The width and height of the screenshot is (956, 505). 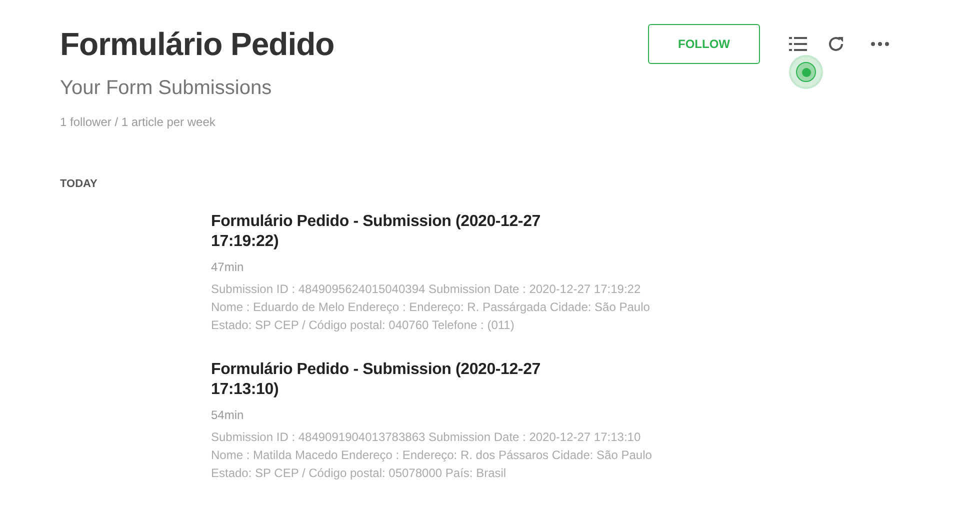 I want to click on entry-title: Formulário Pedido - Submission (2020-12-27 17:13:10), so click(x=376, y=380).